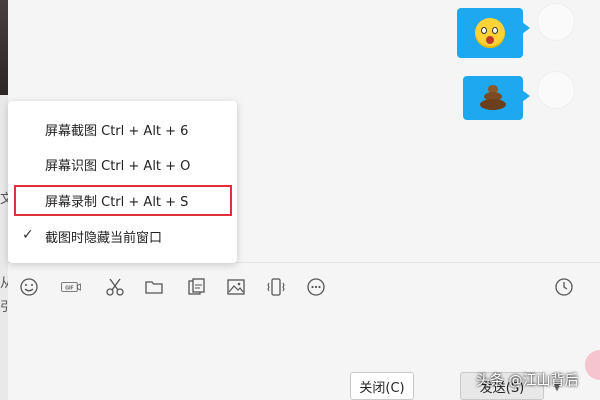 The height and width of the screenshot is (400, 600). I want to click on menu-item-screen-recognize: 屏幕识图 Ctrl + Alt + O, so click(122, 164).